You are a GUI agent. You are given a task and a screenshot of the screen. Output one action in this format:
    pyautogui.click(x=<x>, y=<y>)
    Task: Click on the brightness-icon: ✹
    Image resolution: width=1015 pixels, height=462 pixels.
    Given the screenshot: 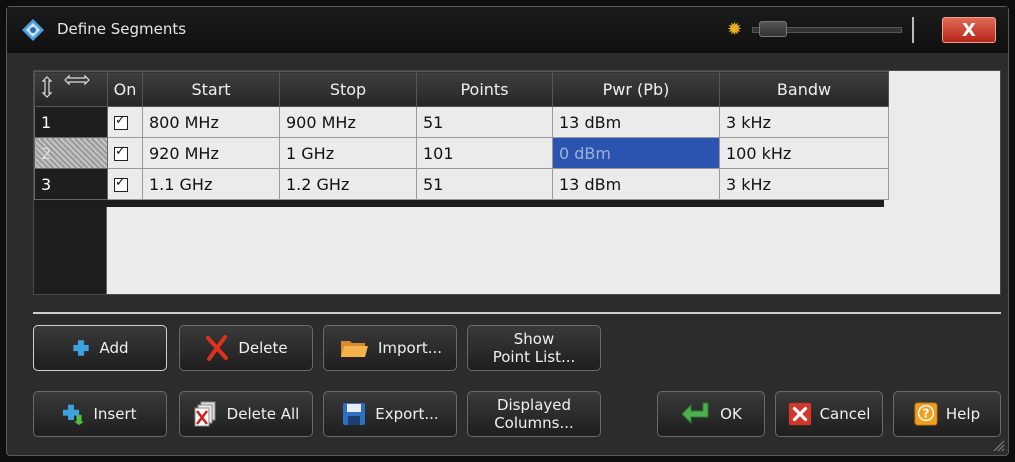 What is the action you would take?
    pyautogui.click(x=735, y=29)
    